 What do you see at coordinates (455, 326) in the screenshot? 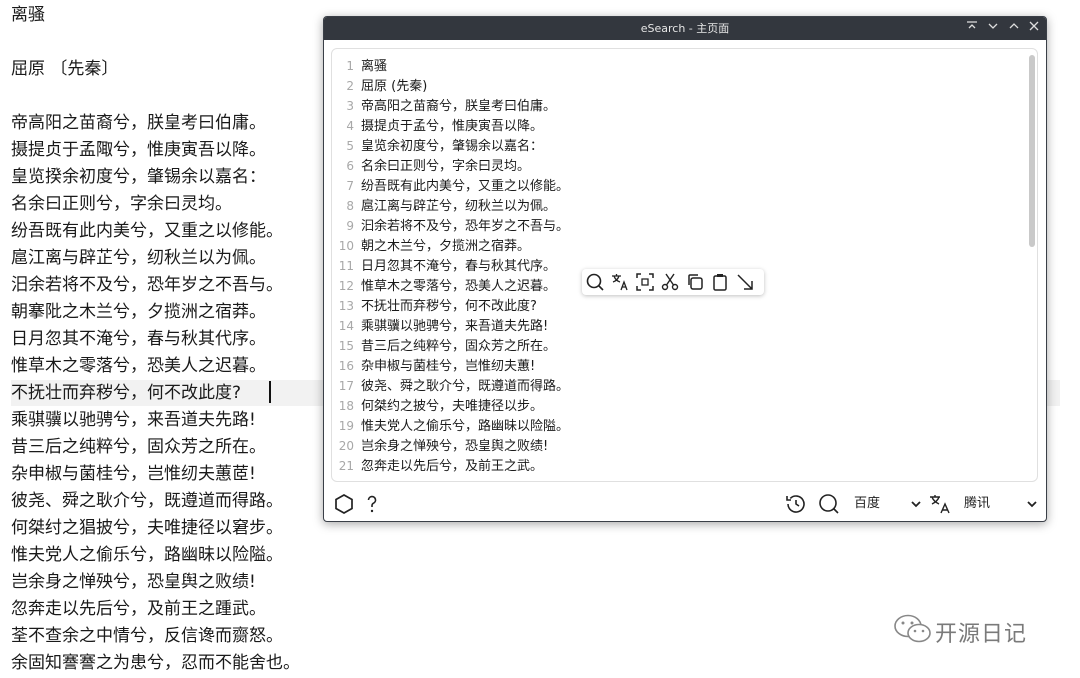
I see `line-text: 乘骐骥以驰骋兮，来吾道夫先路!` at bounding box center [455, 326].